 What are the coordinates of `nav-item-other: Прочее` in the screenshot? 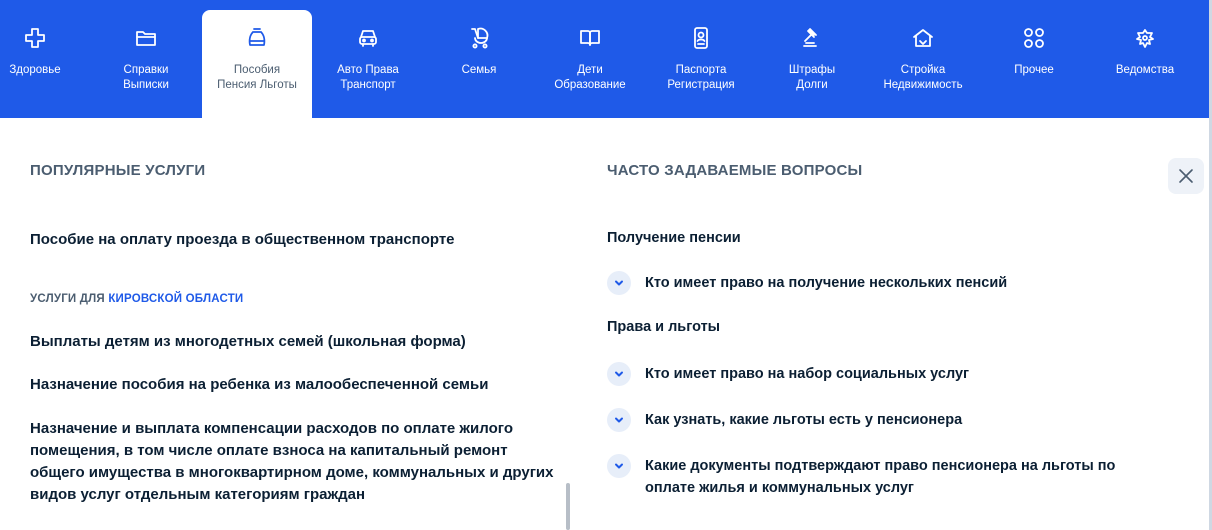 It's located at (1034, 64).